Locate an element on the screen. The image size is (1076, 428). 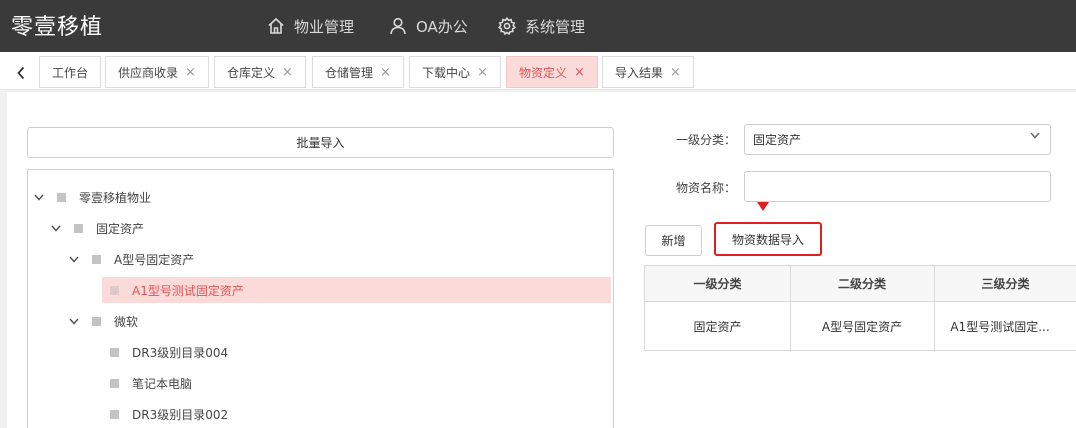
tab-supplier: 供应商收录 × is located at coordinates (157, 72).